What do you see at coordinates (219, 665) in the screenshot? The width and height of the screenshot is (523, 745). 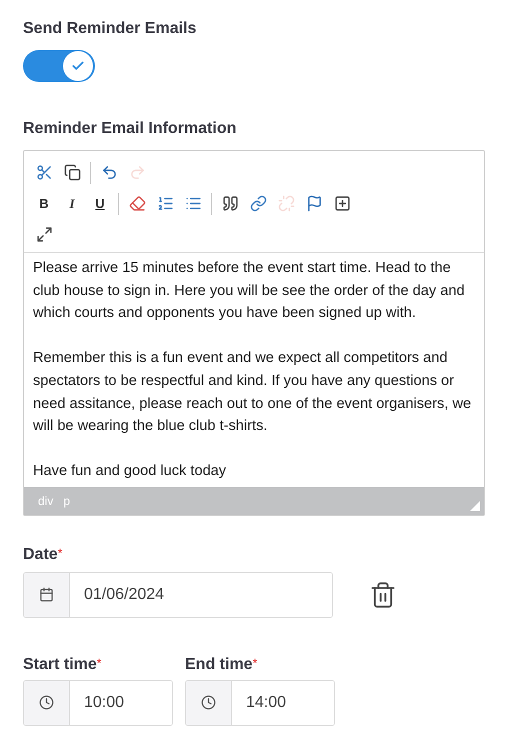 I see `field-label: End time` at bounding box center [219, 665].